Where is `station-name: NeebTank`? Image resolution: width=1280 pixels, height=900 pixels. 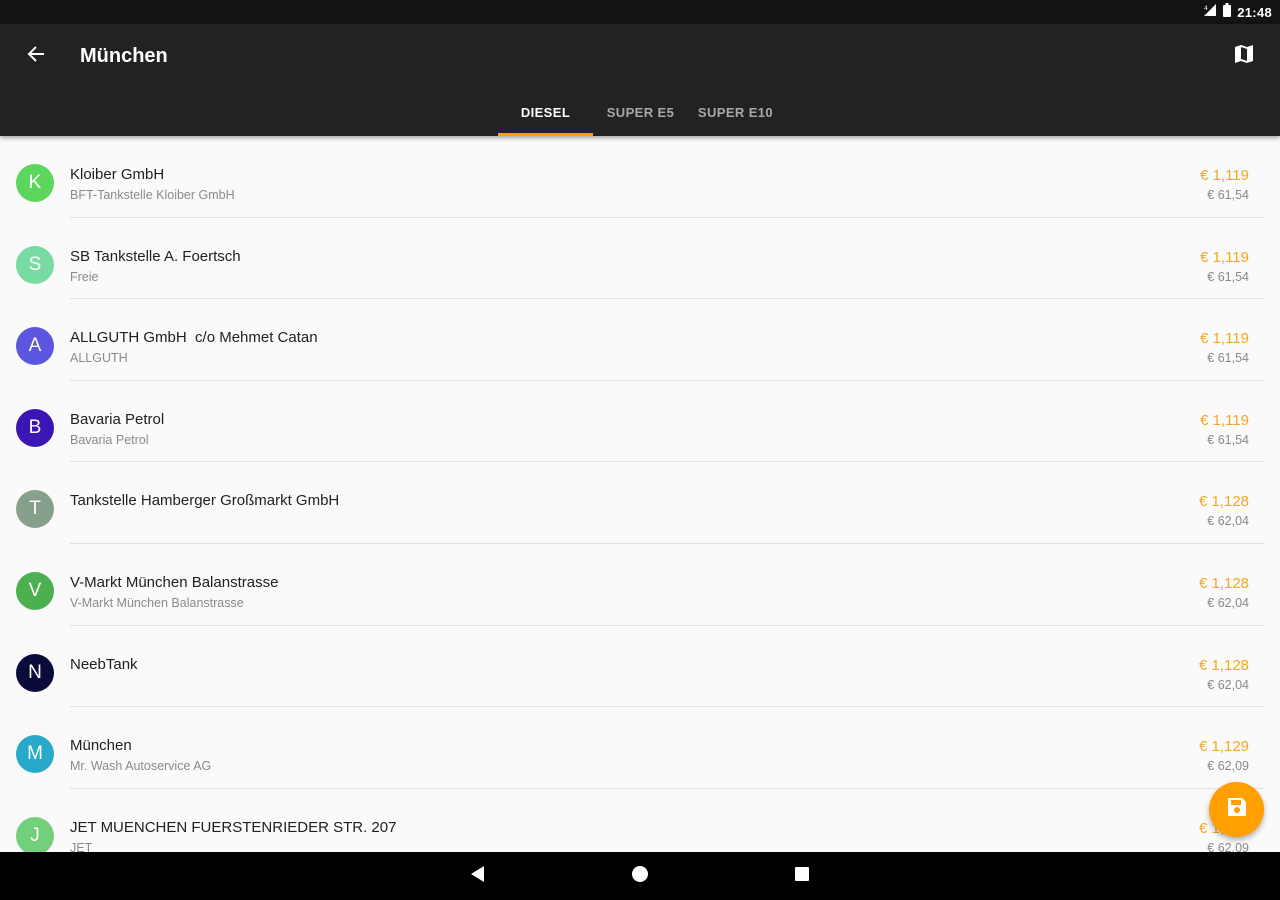
station-name: NeebTank is located at coordinates (104, 664).